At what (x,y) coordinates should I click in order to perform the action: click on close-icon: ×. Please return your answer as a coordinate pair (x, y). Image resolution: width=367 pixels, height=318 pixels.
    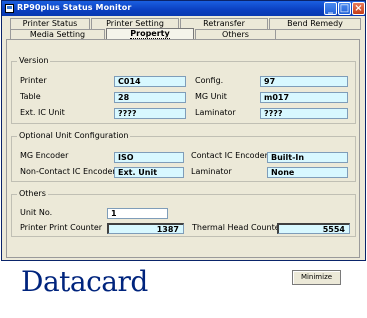
    Looking at the image, I should click on (358, 8).